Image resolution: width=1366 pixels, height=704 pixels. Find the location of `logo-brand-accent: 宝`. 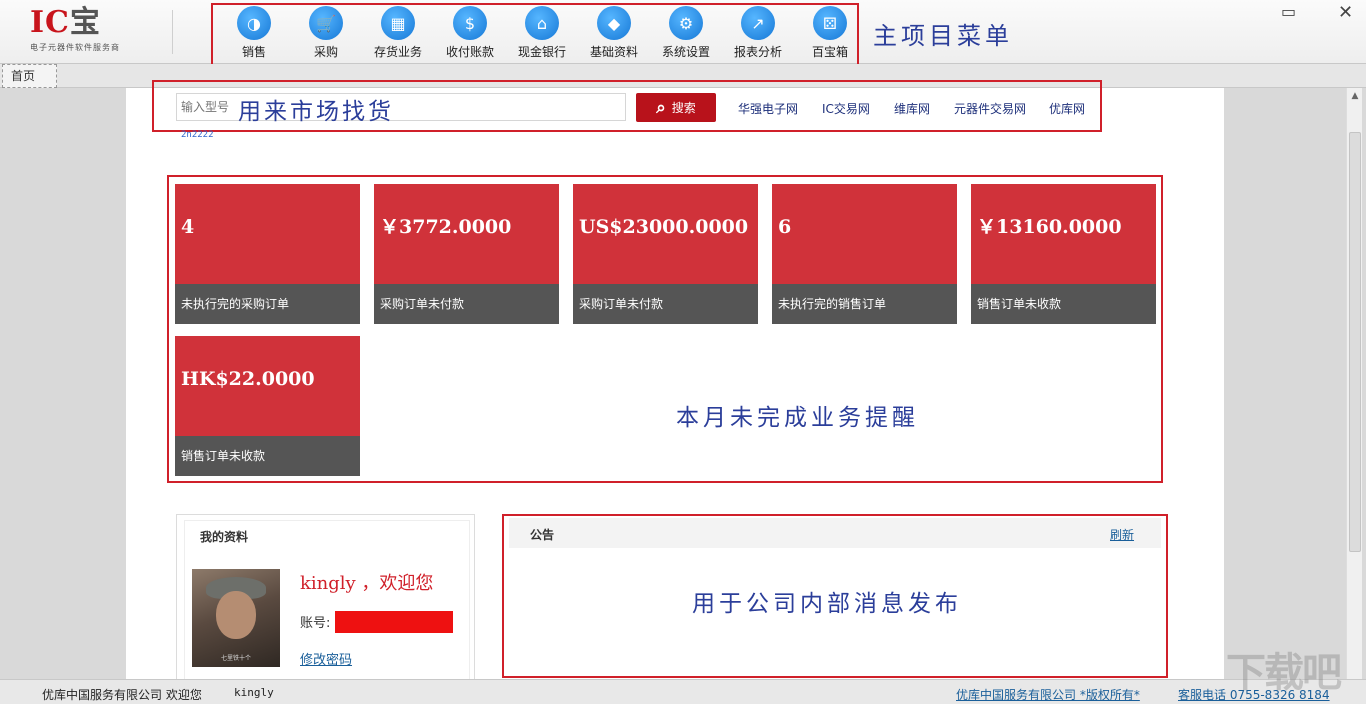

logo-brand-accent: 宝 is located at coordinates (85, 22).